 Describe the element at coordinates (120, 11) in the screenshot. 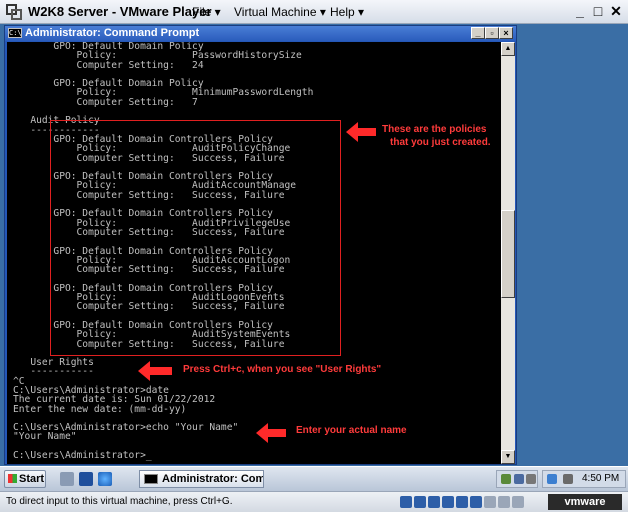

I see `vmware-window-title: W2K8 Server - VMware Player` at that location.